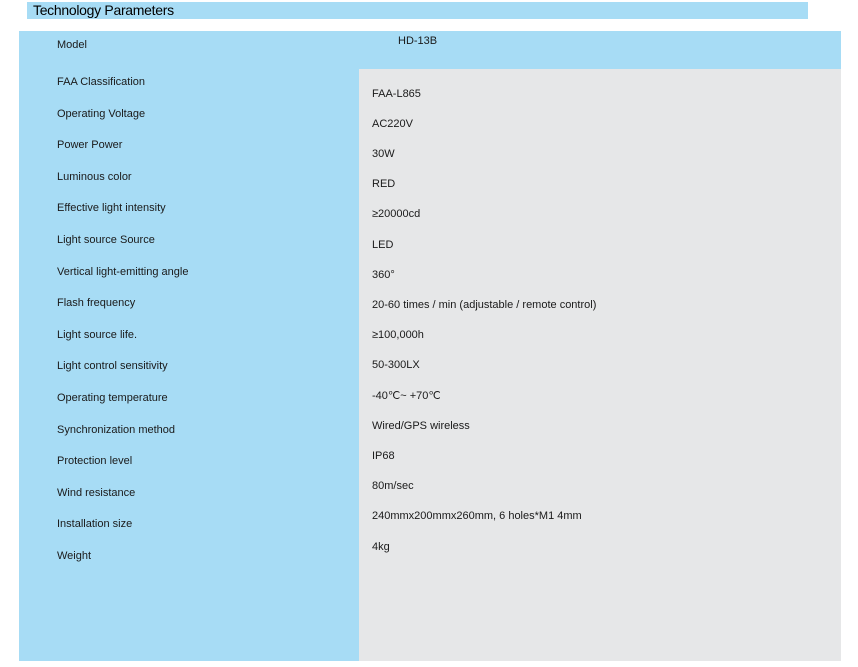 This screenshot has height=667, width=858. Describe the element at coordinates (392, 124) in the screenshot. I see `row-value: AC220V` at that location.